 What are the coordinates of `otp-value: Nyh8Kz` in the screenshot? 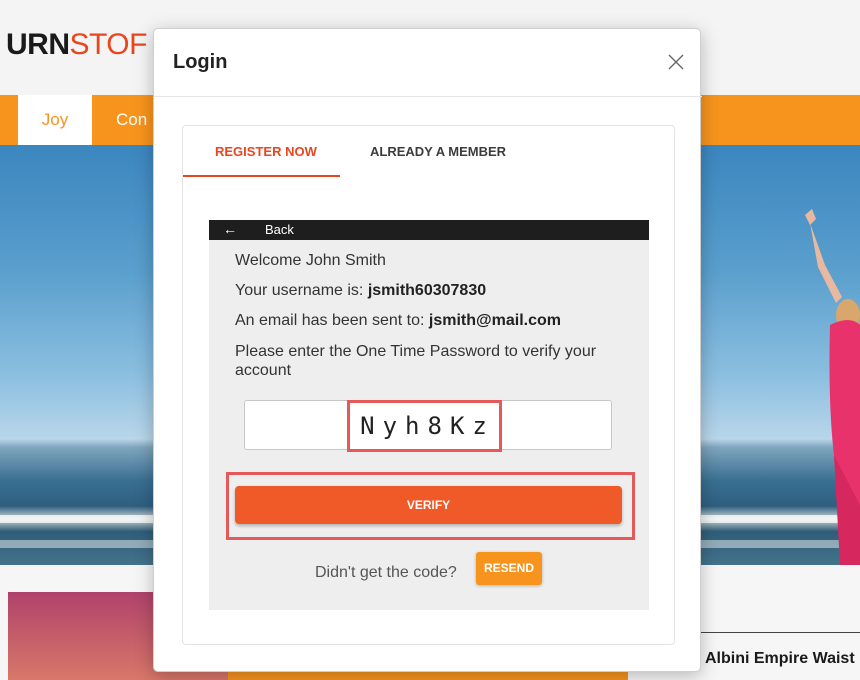 It's located at (427, 426).